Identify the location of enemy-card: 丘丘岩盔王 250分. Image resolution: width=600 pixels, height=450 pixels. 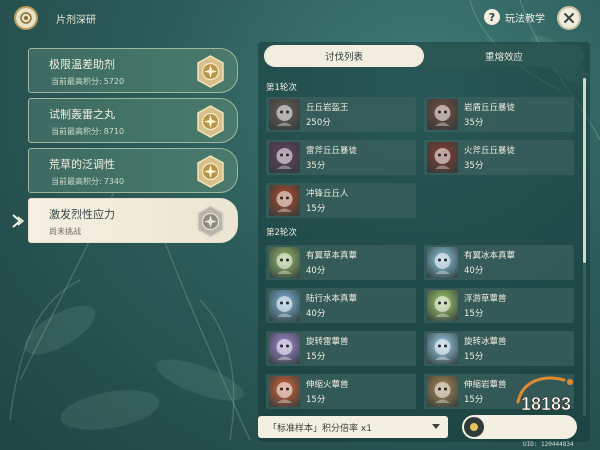
(341, 114).